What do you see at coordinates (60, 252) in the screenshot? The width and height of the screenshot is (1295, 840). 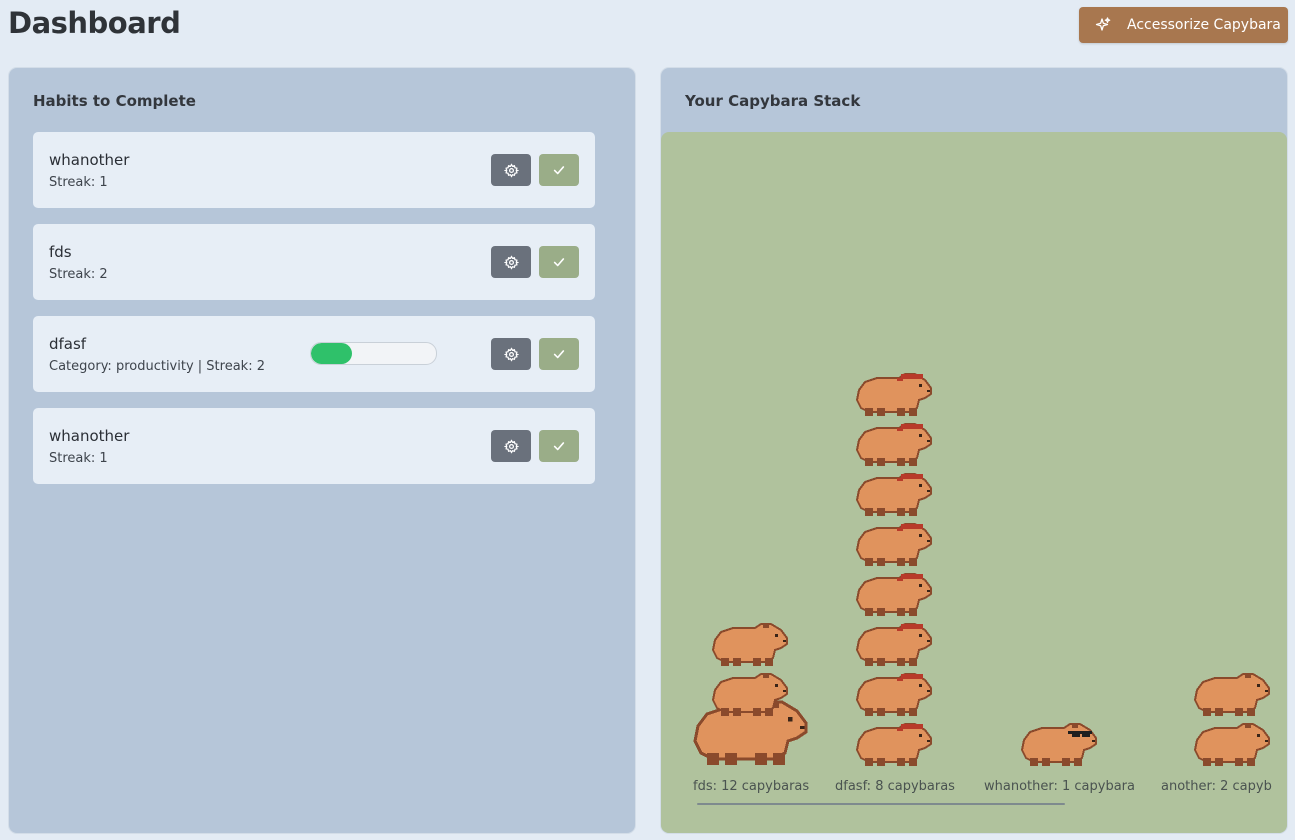 I see `habit-name: fds` at bounding box center [60, 252].